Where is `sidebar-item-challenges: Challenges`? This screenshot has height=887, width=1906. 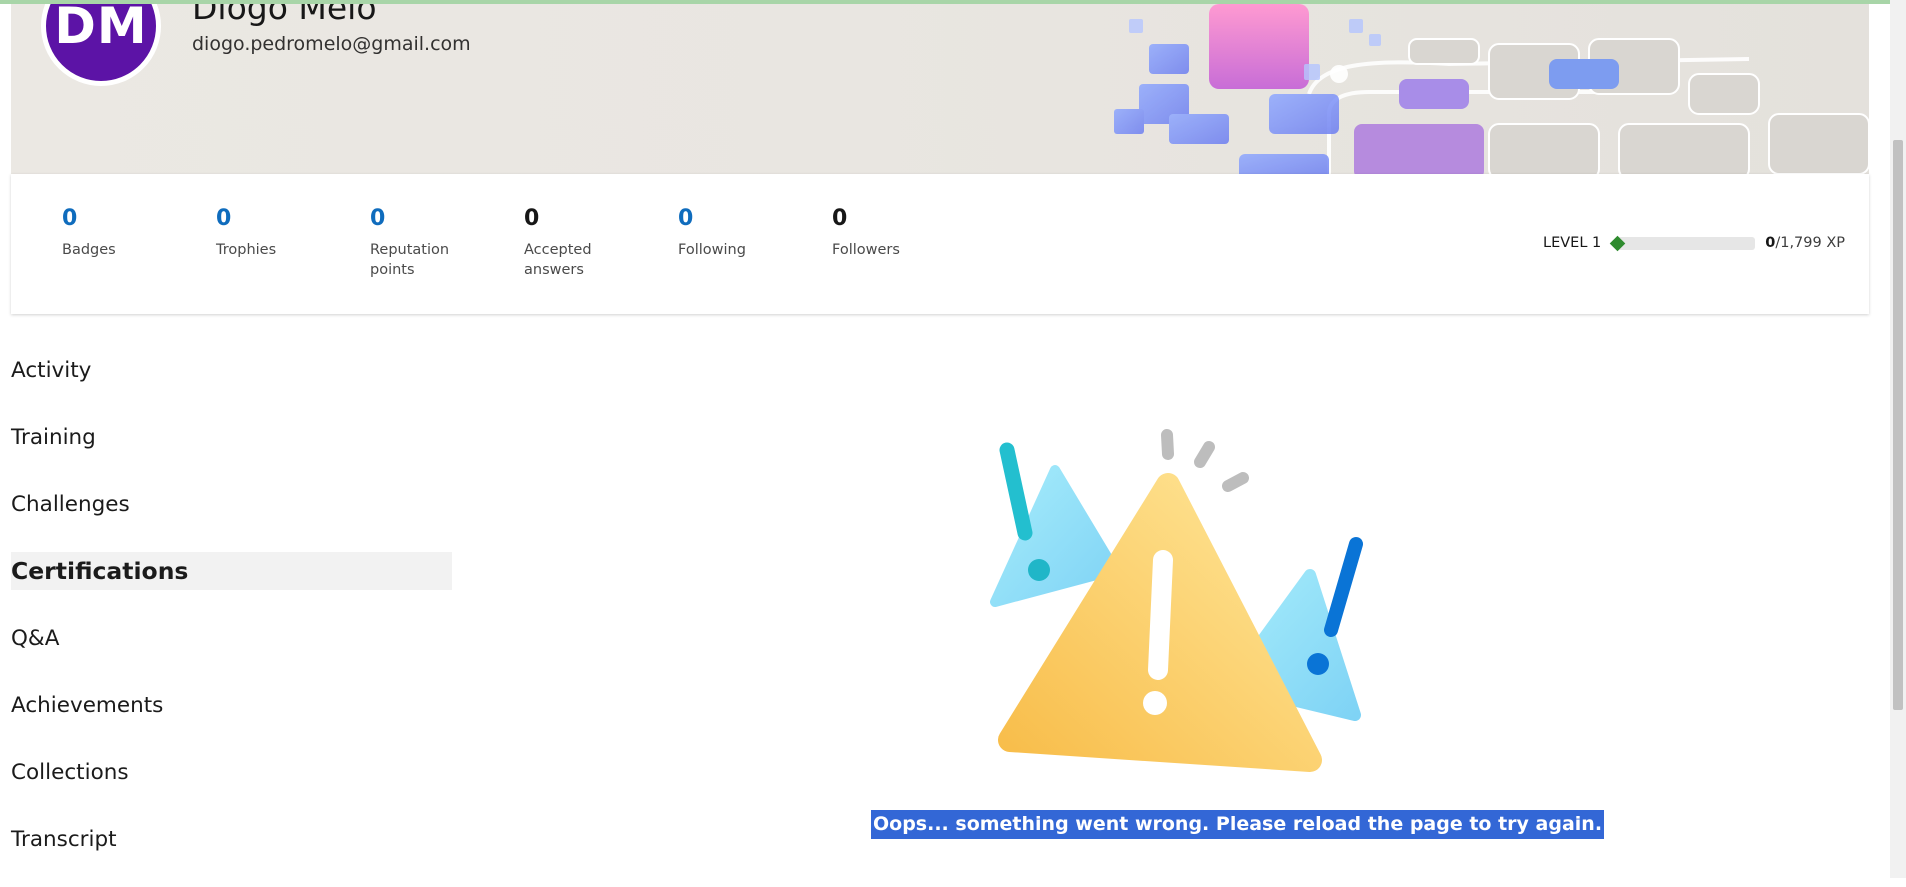
sidebar-item-challenges: Challenges is located at coordinates (231, 504).